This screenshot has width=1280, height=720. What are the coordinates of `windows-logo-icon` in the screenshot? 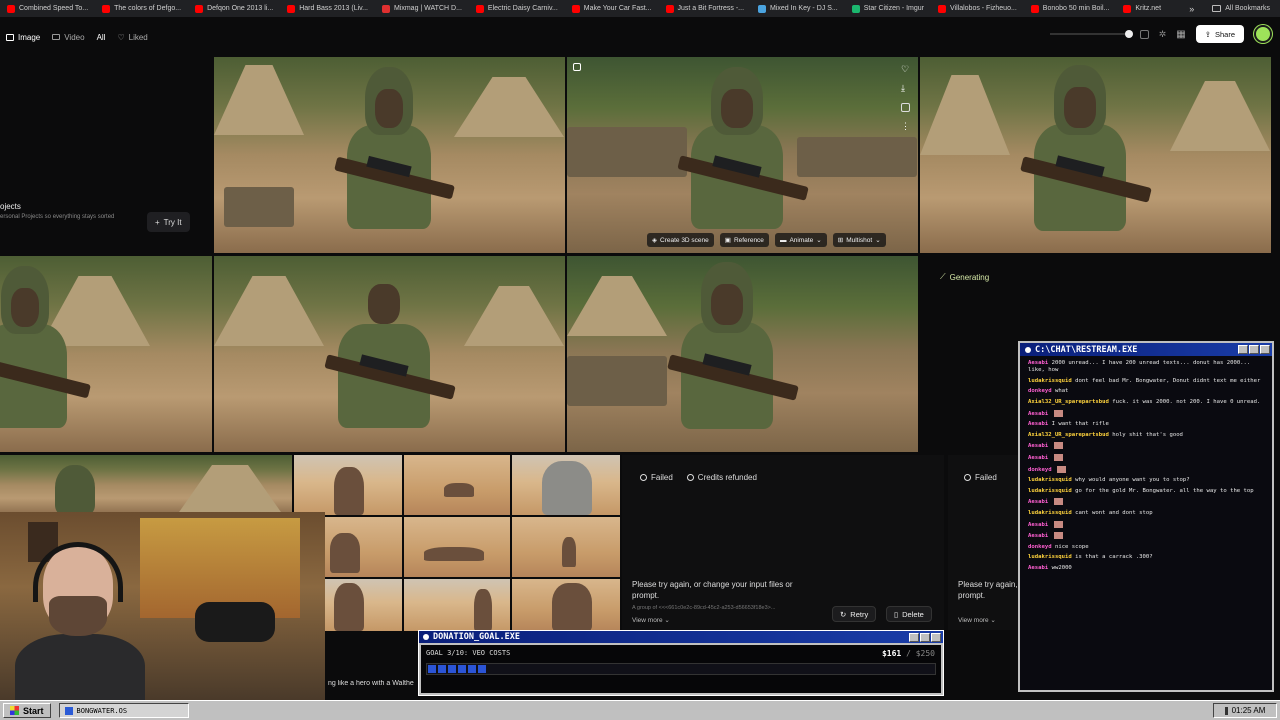 It's located at (14, 710).